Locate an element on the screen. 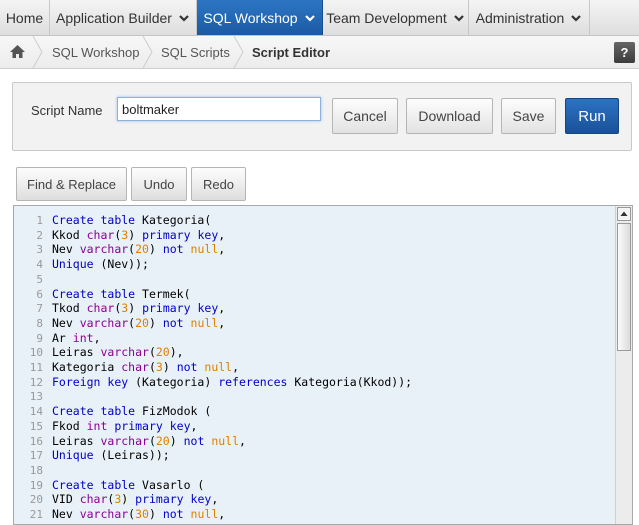 The image size is (639, 525). code-line: 16 Leiras varchar(20) not null, is located at coordinates (314, 441).